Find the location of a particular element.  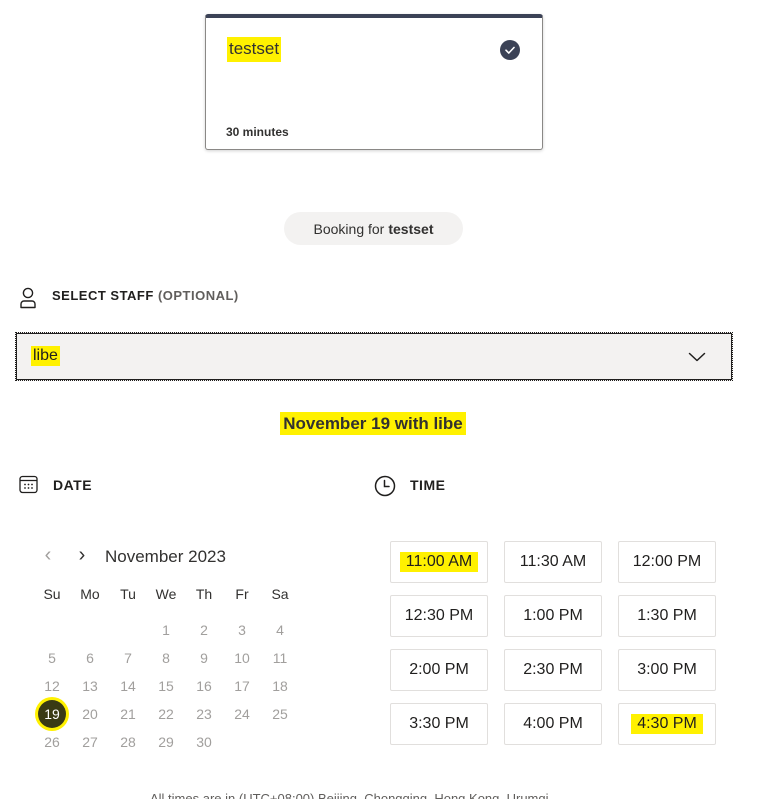

select-staff-label: SELECT STAFF (OPTIONAL) is located at coordinates (145, 295).